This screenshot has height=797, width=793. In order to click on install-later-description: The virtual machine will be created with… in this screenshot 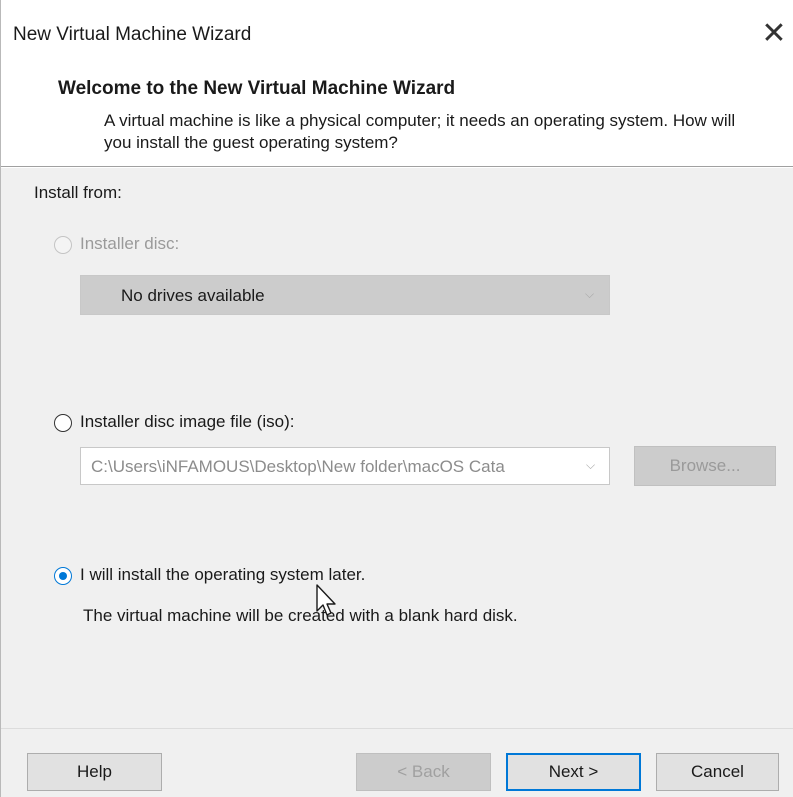, I will do `click(300, 615)`.